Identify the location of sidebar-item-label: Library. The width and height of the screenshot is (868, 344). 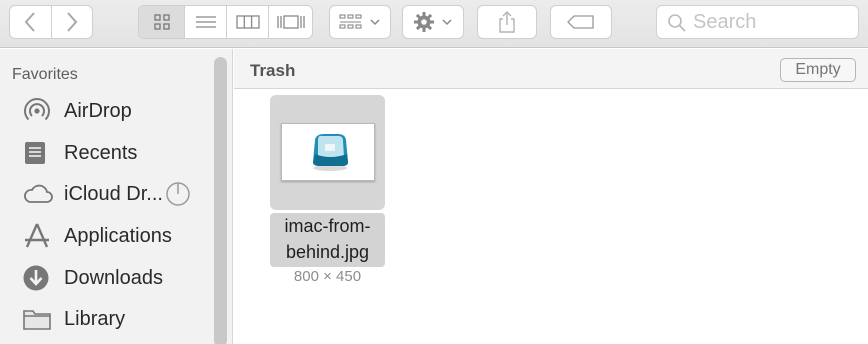
(95, 318).